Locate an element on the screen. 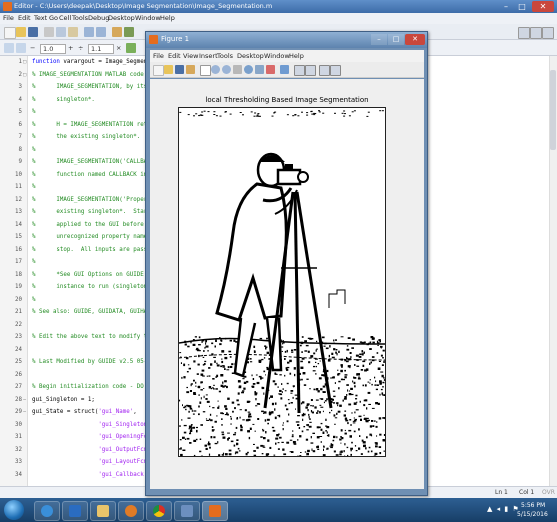 The height and width of the screenshot is (522, 557). increment-button: + is located at coordinates (70, 48).